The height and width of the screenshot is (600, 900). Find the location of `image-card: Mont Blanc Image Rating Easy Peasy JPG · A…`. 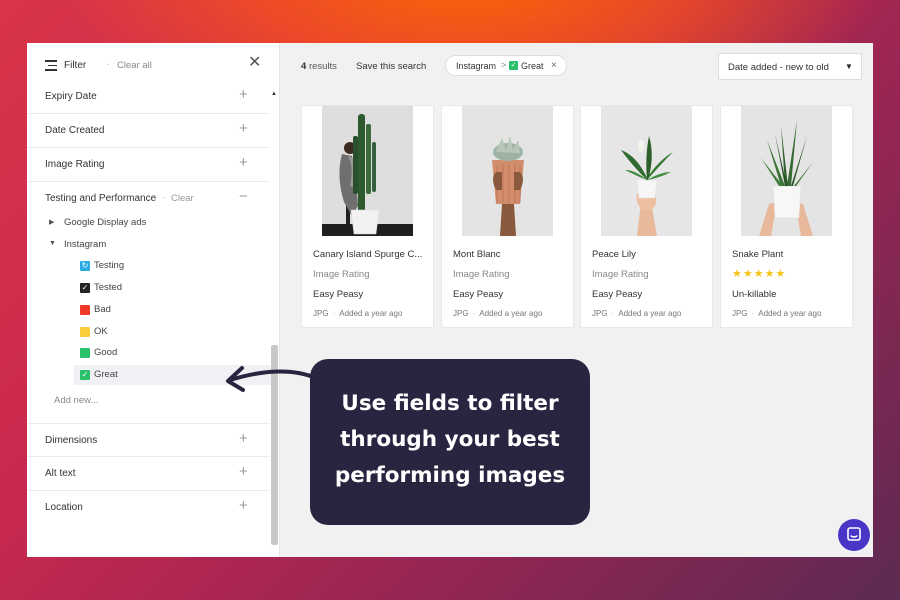

image-card: Mont Blanc Image Rating Easy Peasy JPG · A… is located at coordinates (507, 216).